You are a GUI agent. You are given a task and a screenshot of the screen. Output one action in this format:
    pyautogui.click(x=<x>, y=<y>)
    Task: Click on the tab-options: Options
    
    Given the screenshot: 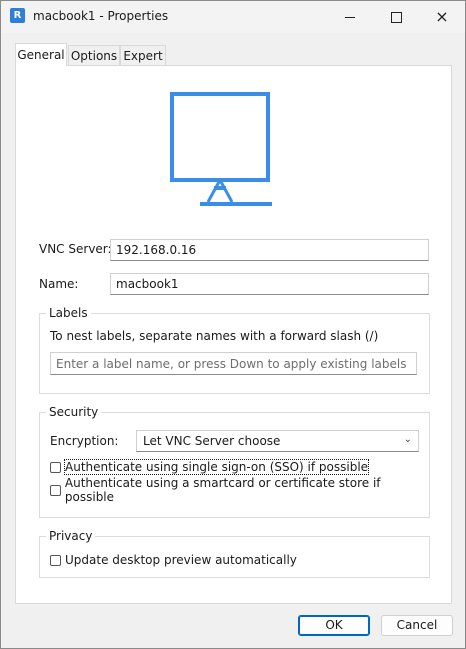 What is the action you would take?
    pyautogui.click(x=94, y=55)
    